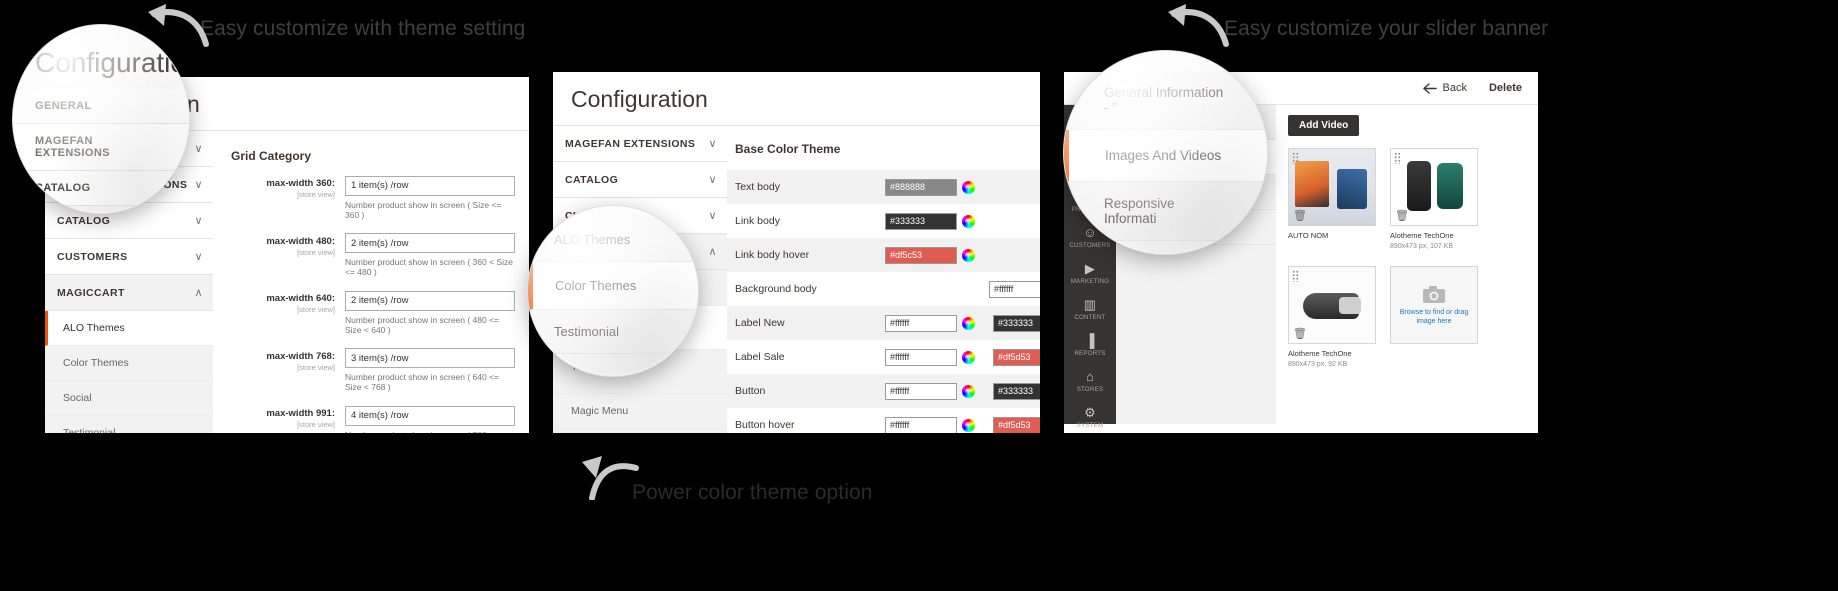  I want to click on sidebar-section-magefan: MAGEFAN EXTENSIONS ∨, so click(640, 144).